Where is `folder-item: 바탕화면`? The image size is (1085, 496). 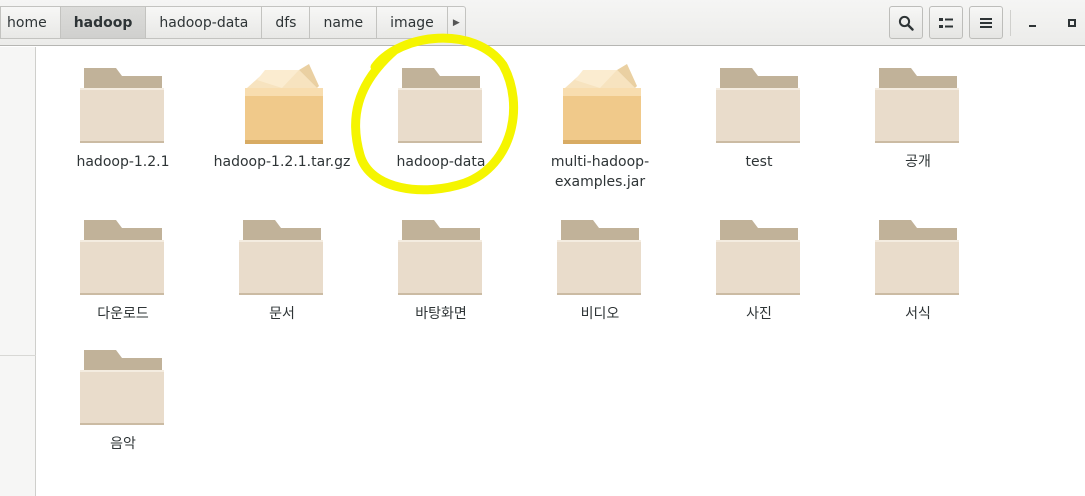 folder-item: 바탕화면 is located at coordinates (441, 267).